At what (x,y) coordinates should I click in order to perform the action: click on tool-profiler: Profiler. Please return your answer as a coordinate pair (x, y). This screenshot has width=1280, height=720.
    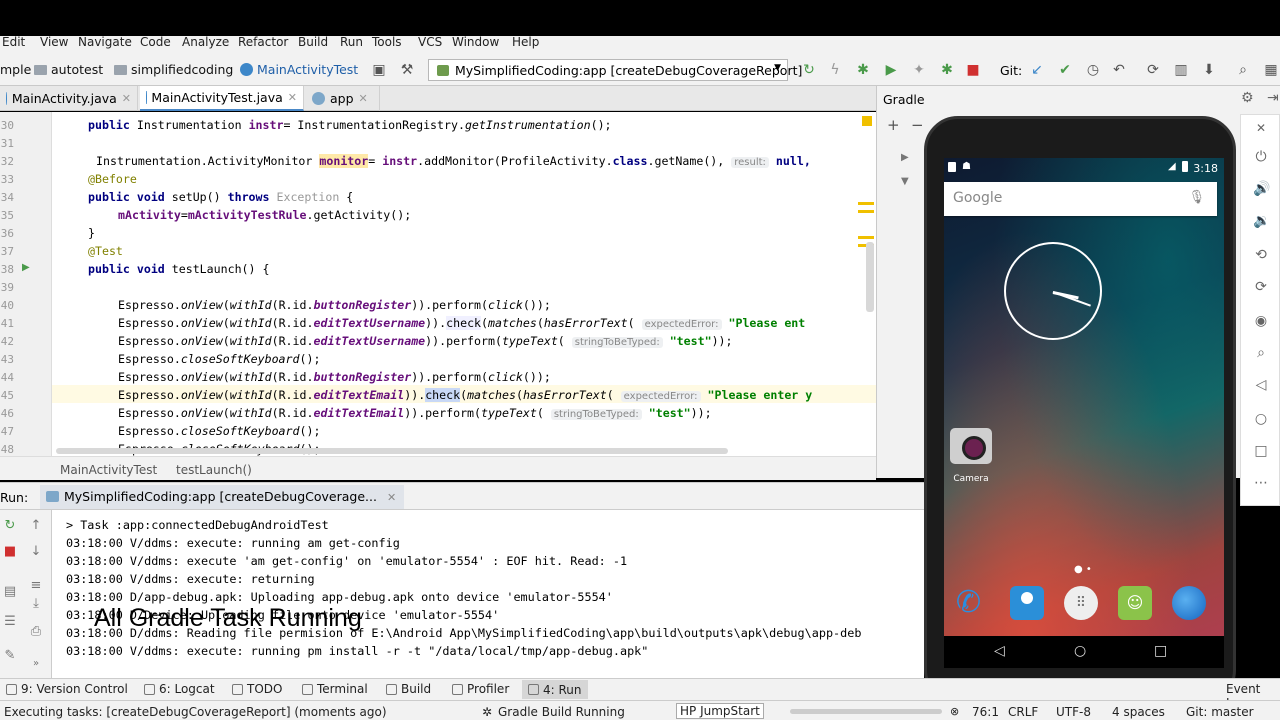
    Looking at the image, I should click on (480, 689).